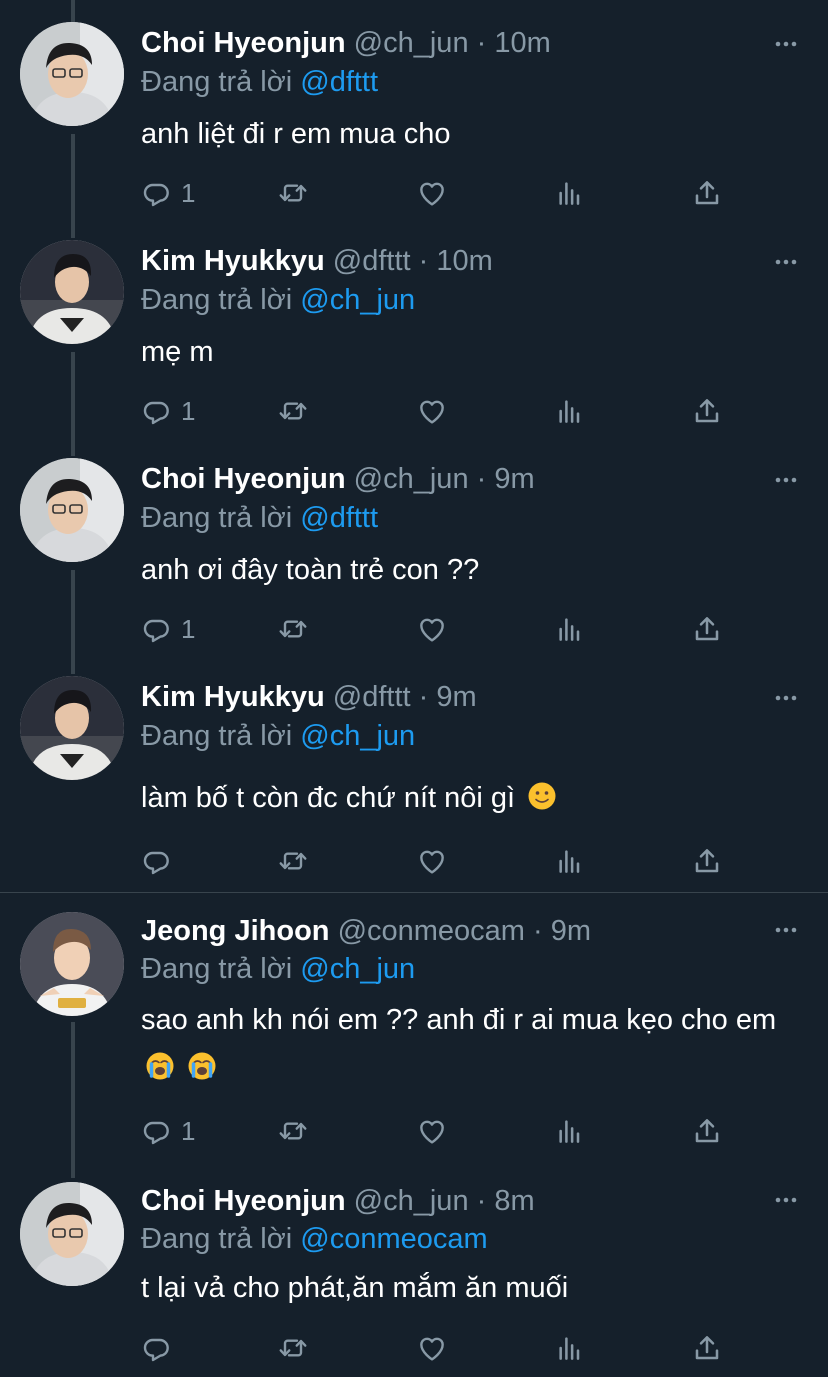 This screenshot has height=1377, width=828. I want to click on handle: @conmeocam, so click(431, 931).